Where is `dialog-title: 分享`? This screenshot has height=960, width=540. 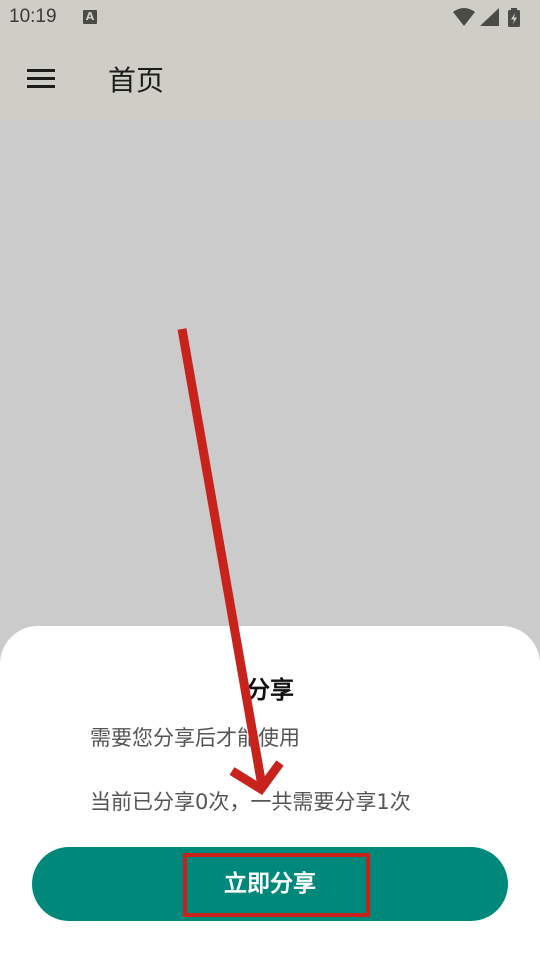
dialog-title: 分享 is located at coordinates (270, 690).